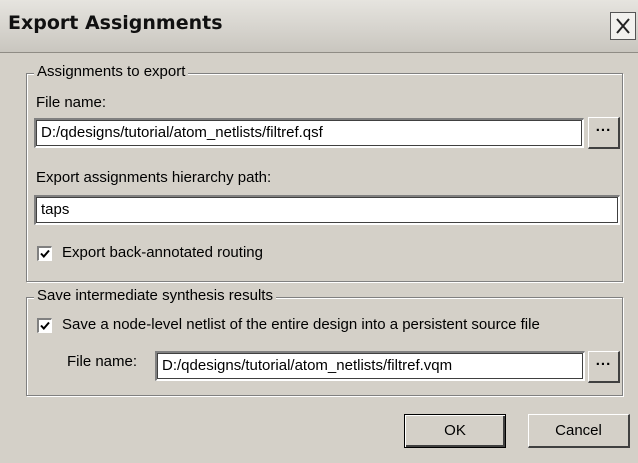 The height and width of the screenshot is (463, 638). Describe the element at coordinates (71, 102) in the screenshot. I see `file-name-label: File name:` at that location.